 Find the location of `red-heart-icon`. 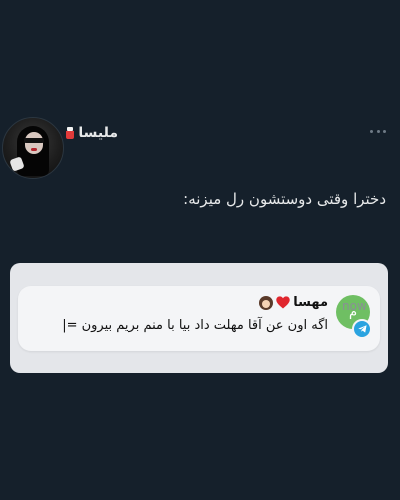

red-heart-icon is located at coordinates (283, 302).